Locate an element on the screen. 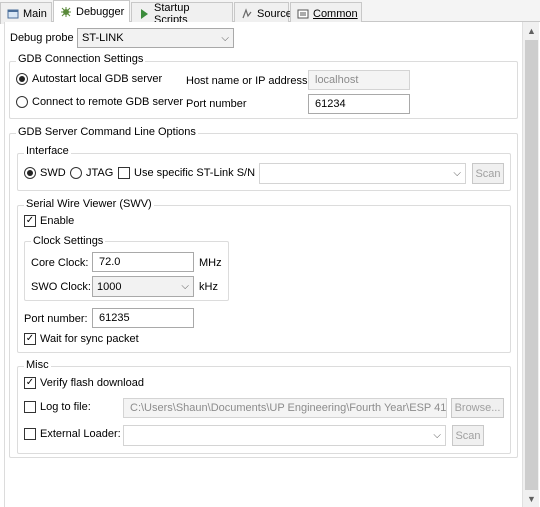 The width and height of the screenshot is (540, 507). tab-main: Main is located at coordinates (26, 13).